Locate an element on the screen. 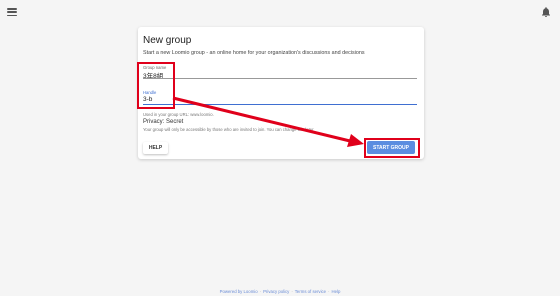 The image size is (560, 296). page-title: New group is located at coordinates (167, 40).